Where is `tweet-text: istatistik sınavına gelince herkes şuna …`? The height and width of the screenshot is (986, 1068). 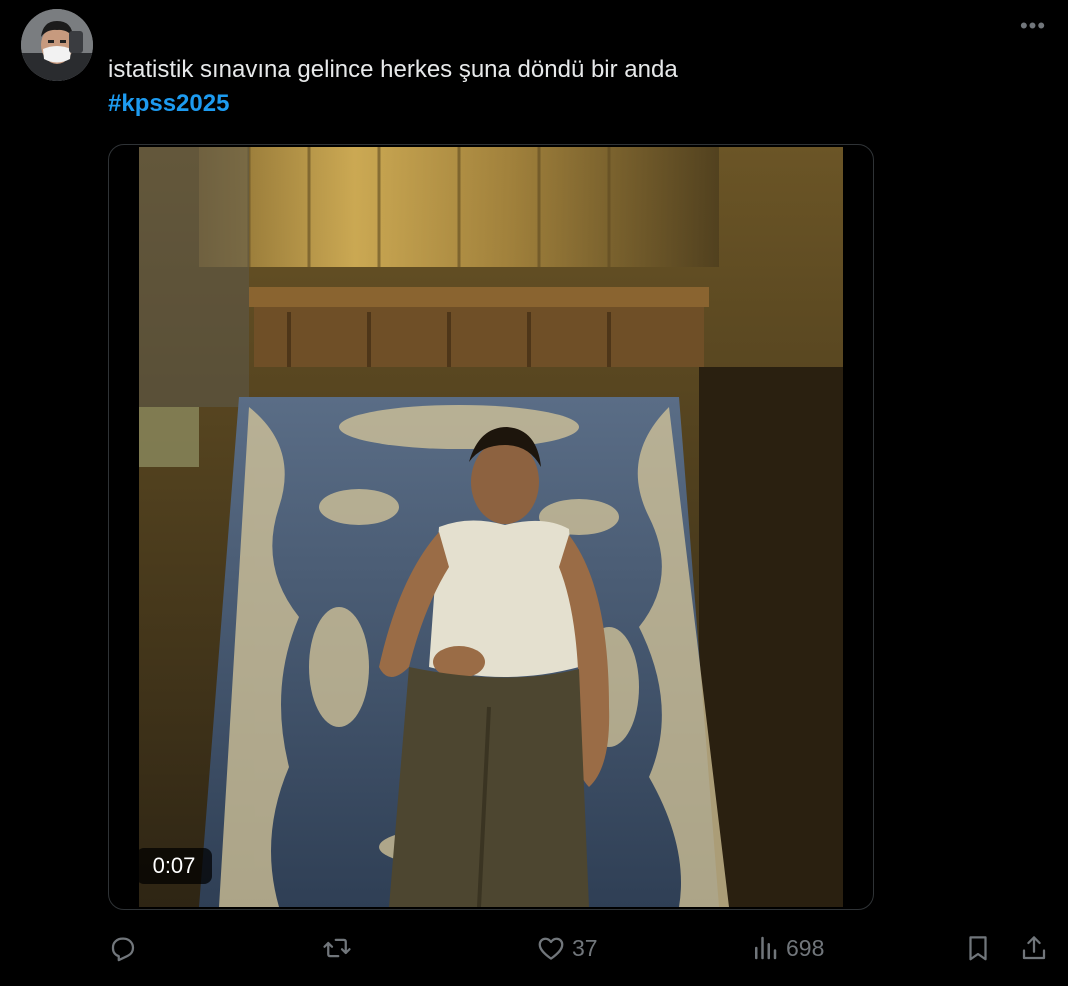
tweet-text: istatistik sınavına gelince herkes şuna … is located at coordinates (558, 87).